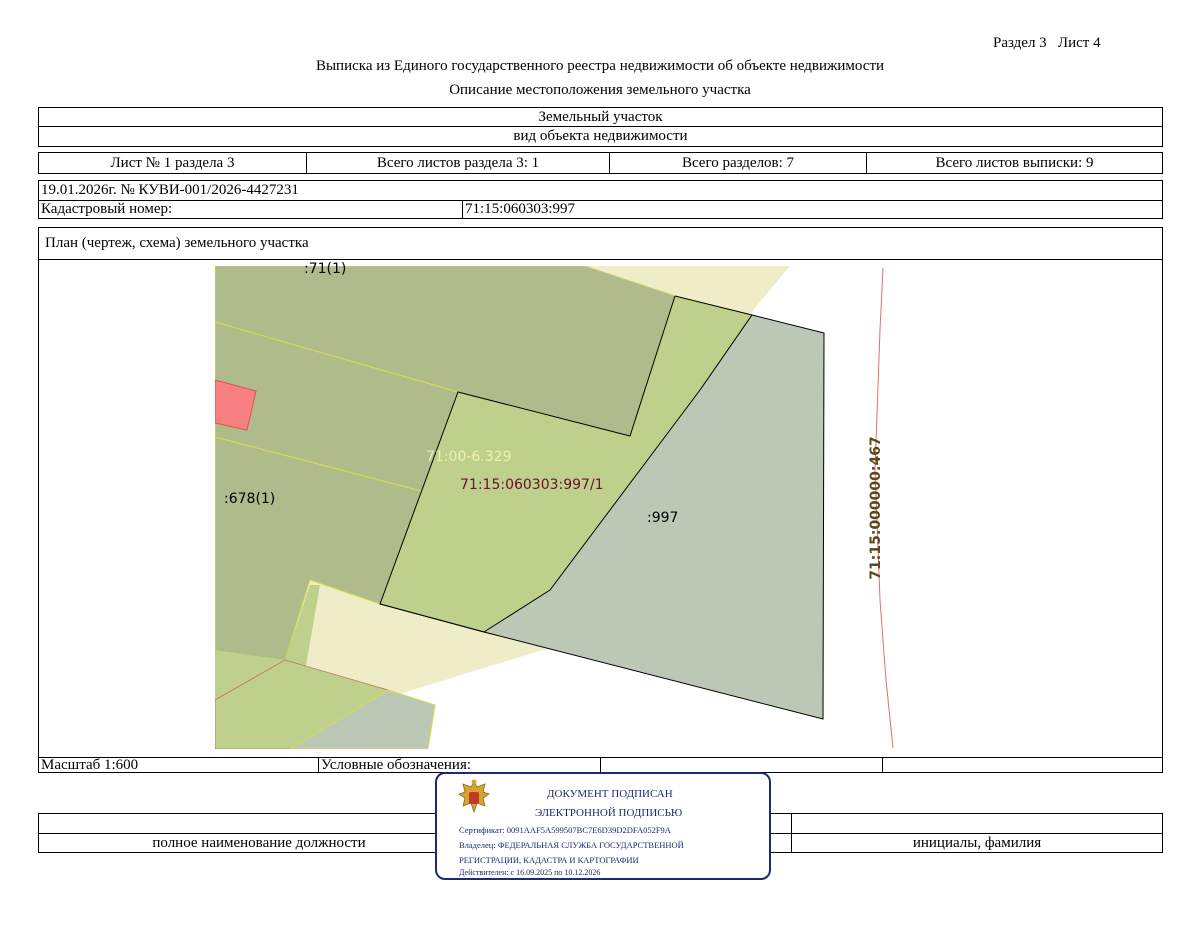 This screenshot has width=1200, height=927. What do you see at coordinates (609, 813) in the screenshot?
I see `stamp-line2: ЭЛЕКТРОННОЙ ПОДПИСЬЮ` at bounding box center [609, 813].